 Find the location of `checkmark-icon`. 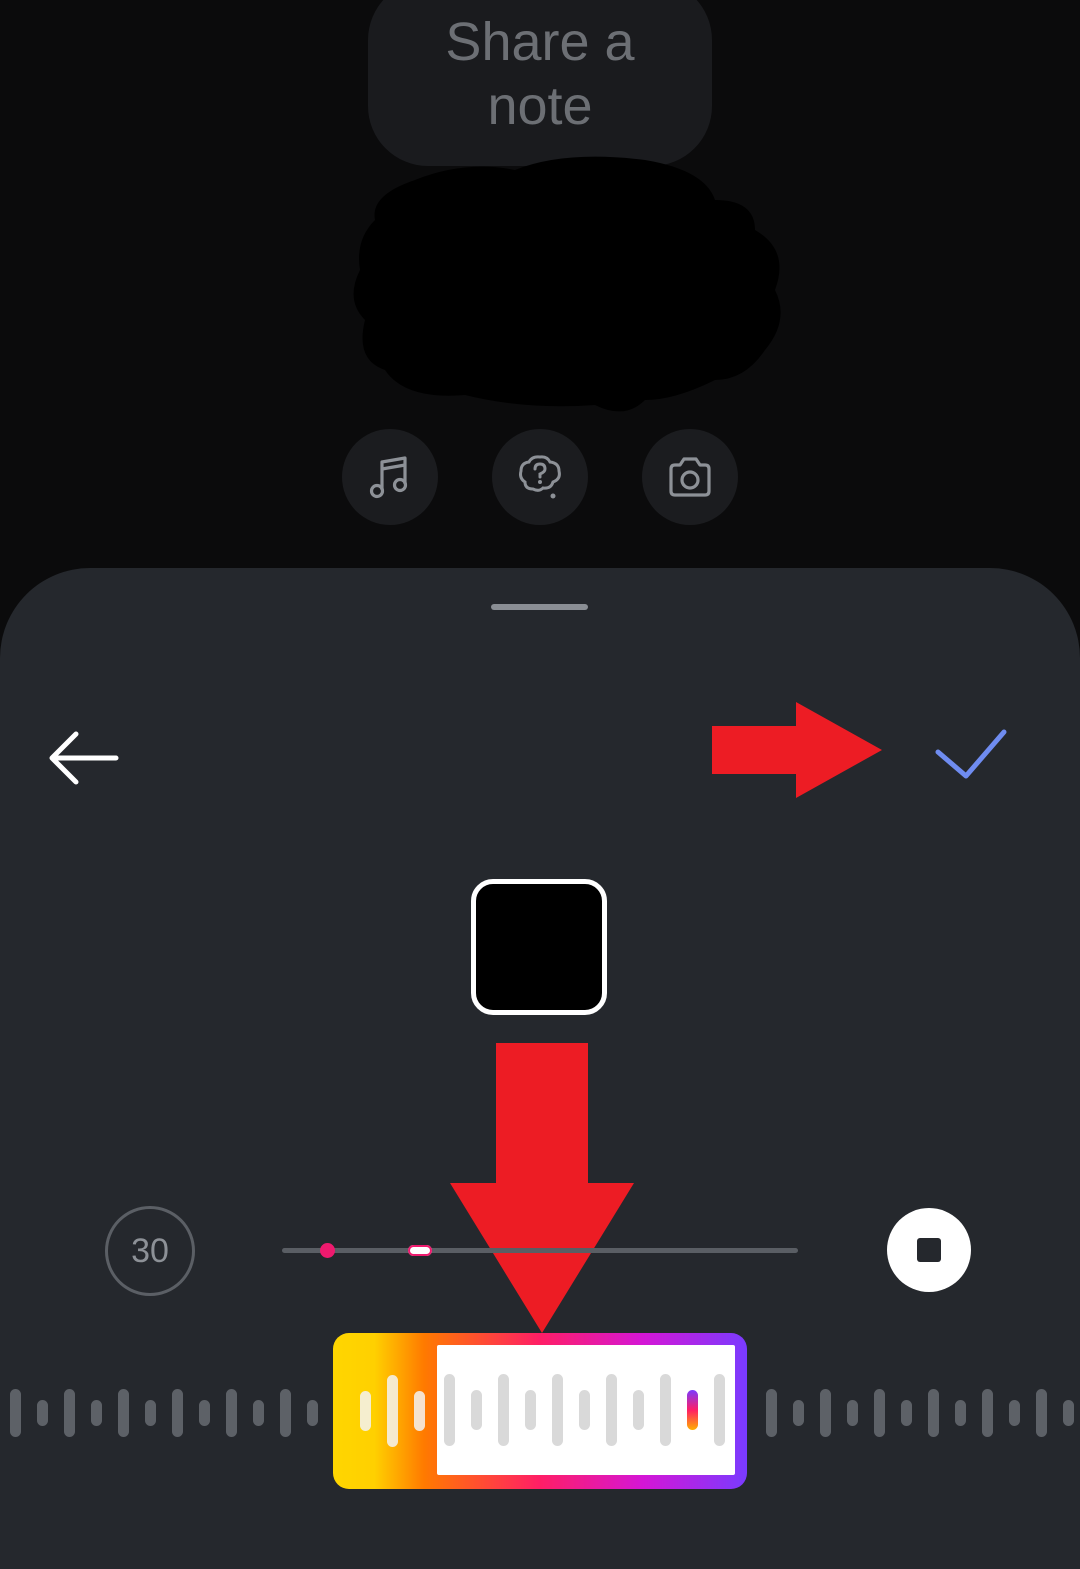

checkmark-icon is located at coordinates (971, 754).